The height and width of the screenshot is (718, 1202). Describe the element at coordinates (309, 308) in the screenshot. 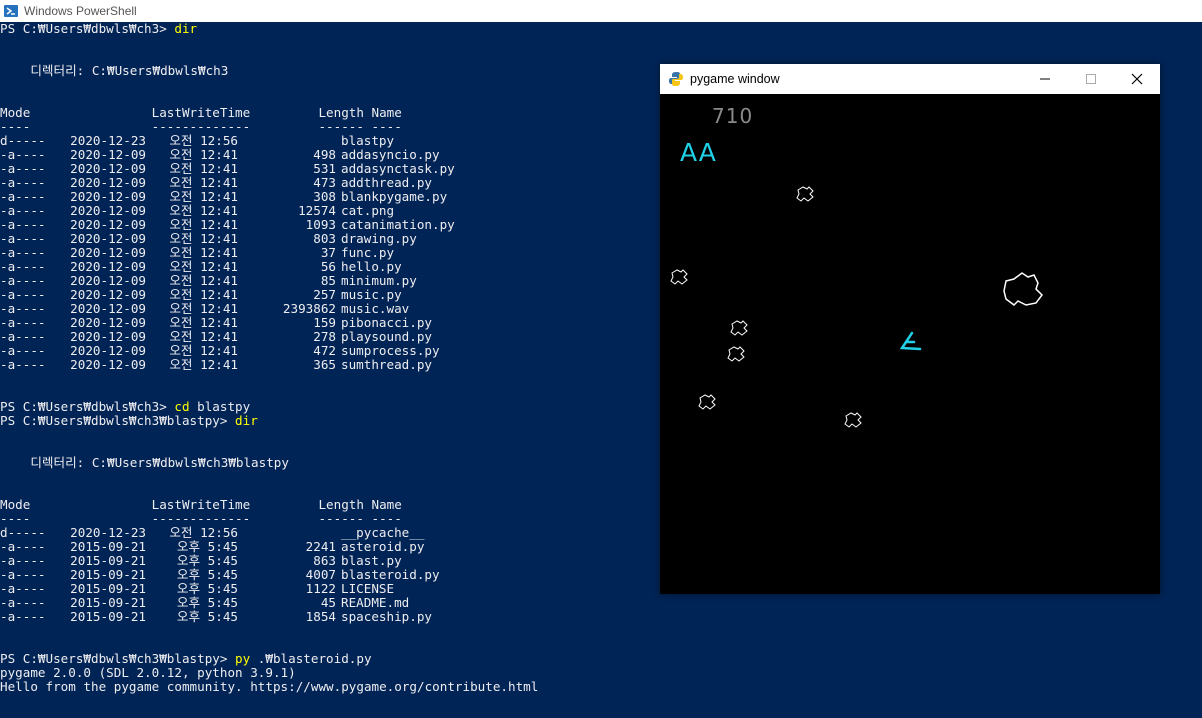

I see `file-length: 2393862` at that location.